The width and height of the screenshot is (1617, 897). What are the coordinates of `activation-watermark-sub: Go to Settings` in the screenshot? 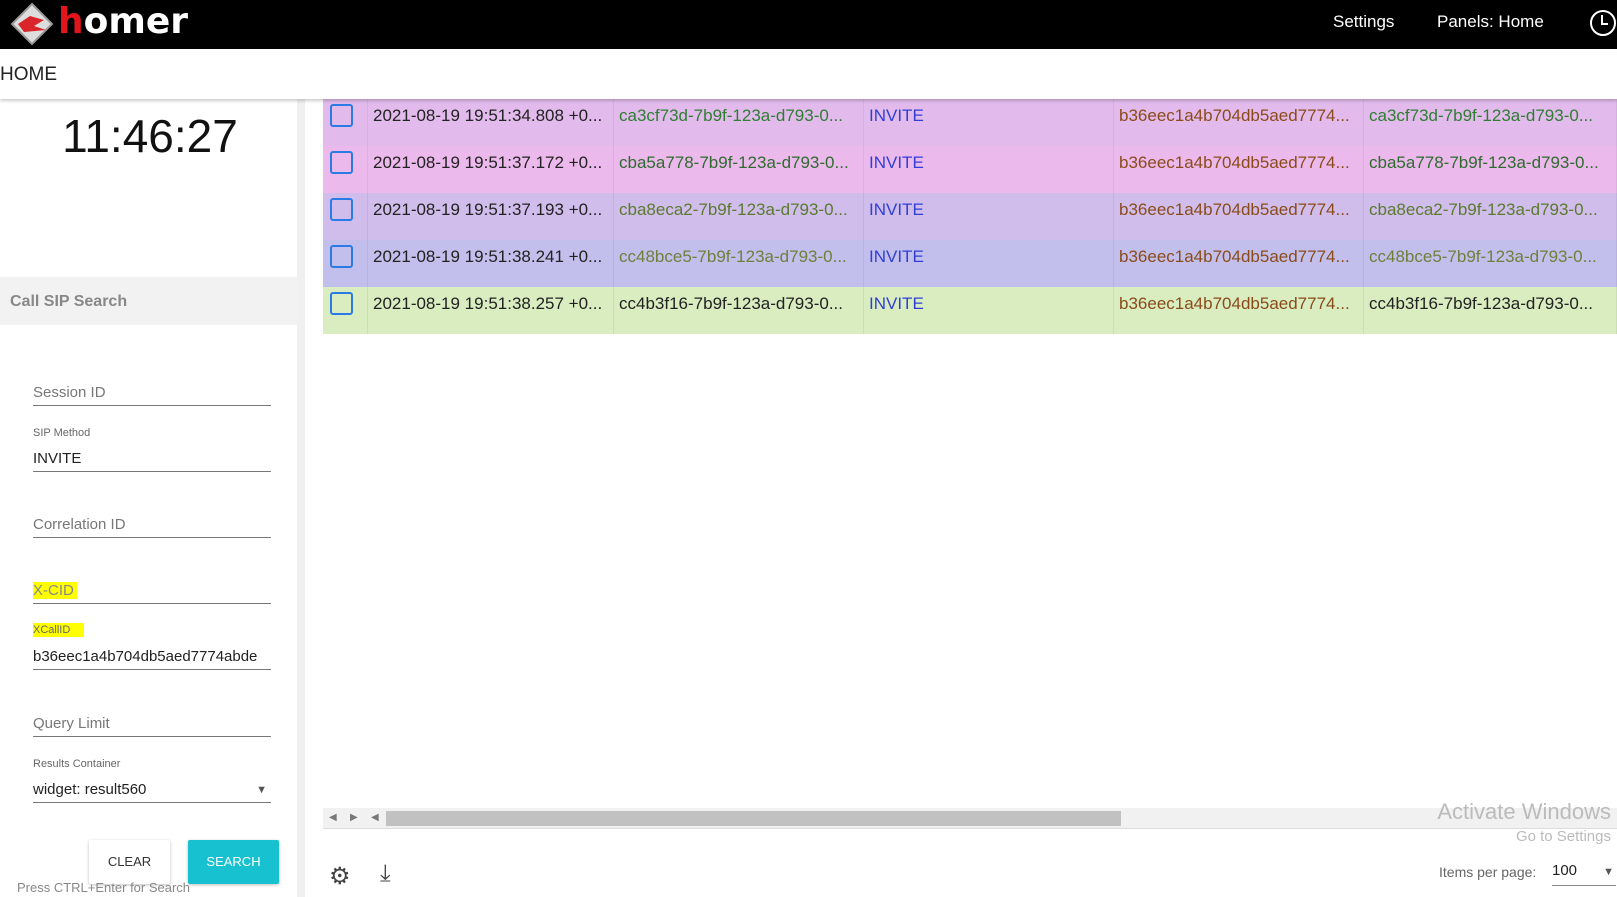 It's located at (1563, 836).